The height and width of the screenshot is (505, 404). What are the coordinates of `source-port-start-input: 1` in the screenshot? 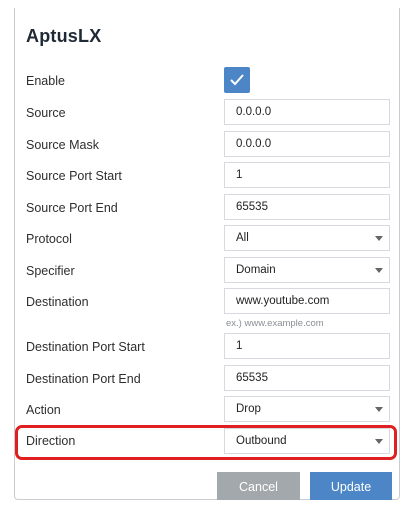 It's located at (307, 175).